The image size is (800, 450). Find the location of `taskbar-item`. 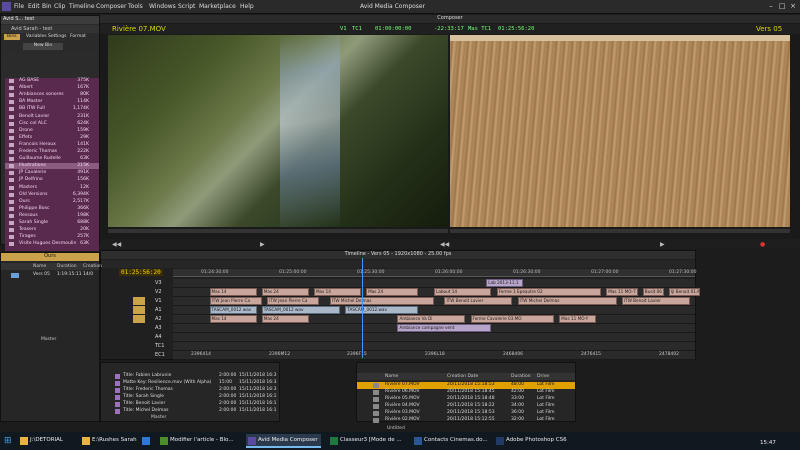

taskbar-item is located at coordinates (147, 441).